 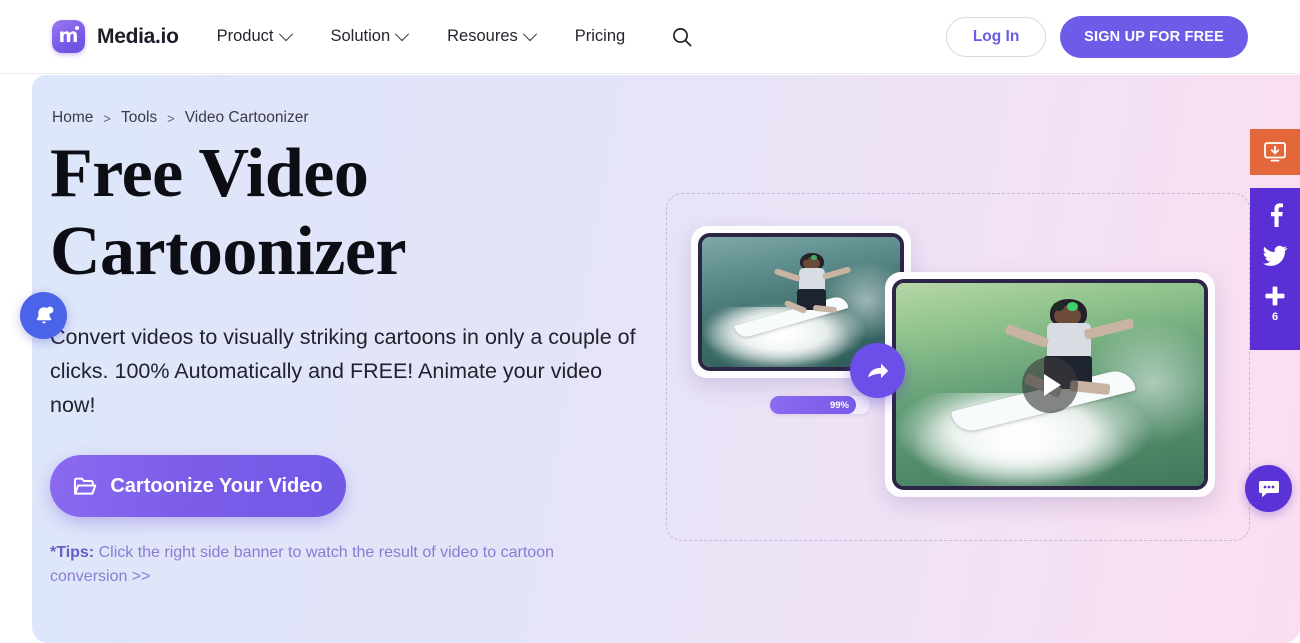 I want to click on play-button, so click(x=1050, y=384).